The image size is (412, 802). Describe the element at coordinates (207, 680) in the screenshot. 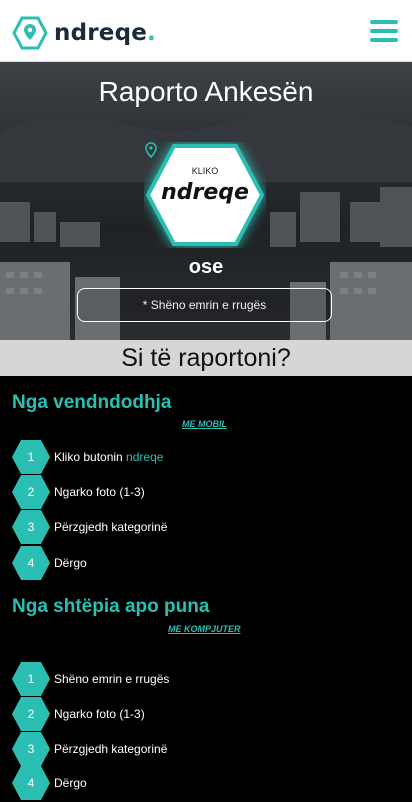

I see `home-step-1: 1 Shëno emrin e rrugës` at that location.